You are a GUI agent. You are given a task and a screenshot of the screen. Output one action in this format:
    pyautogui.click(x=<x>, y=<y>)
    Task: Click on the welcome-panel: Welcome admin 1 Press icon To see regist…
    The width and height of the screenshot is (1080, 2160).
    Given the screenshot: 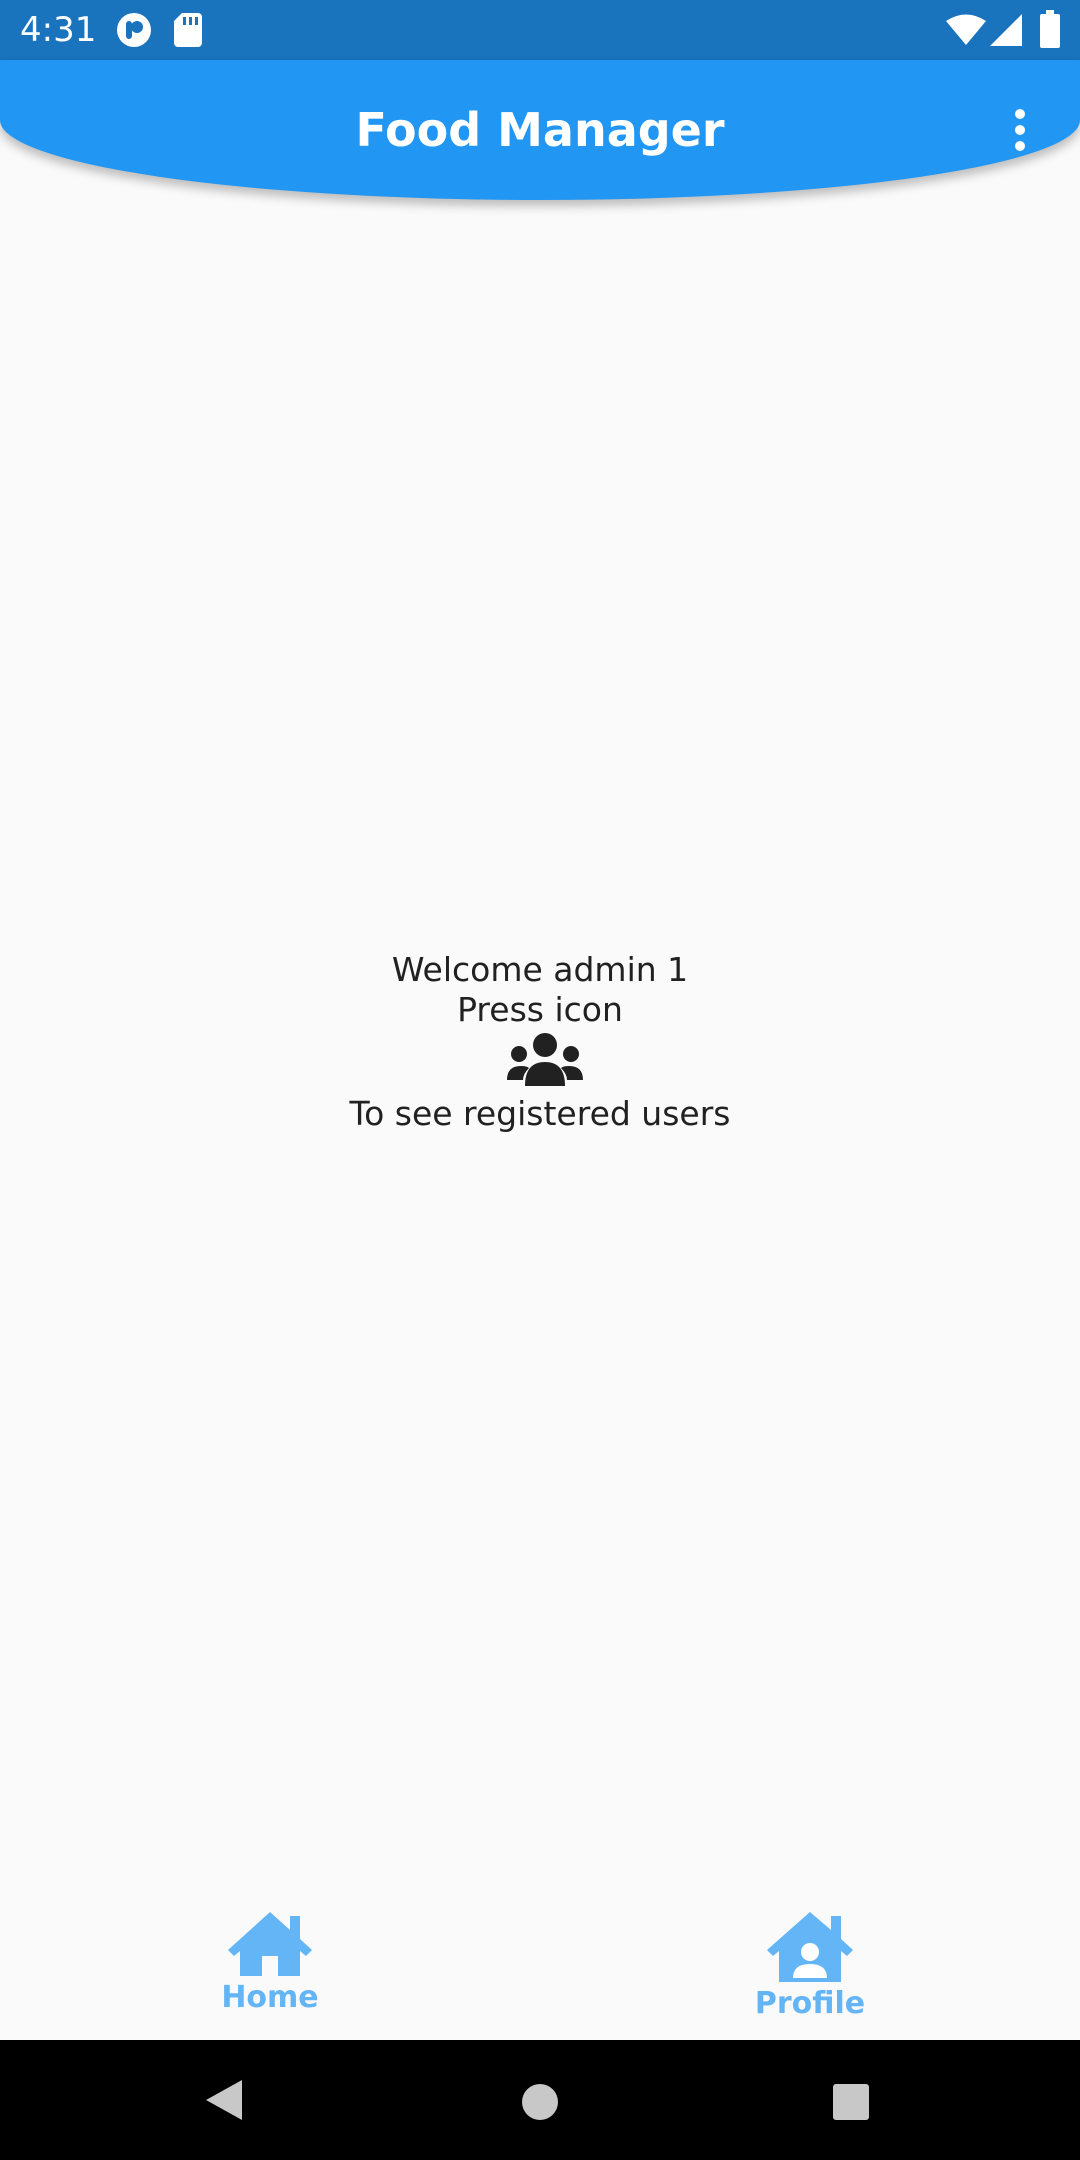 What is the action you would take?
    pyautogui.click(x=540, y=1042)
    